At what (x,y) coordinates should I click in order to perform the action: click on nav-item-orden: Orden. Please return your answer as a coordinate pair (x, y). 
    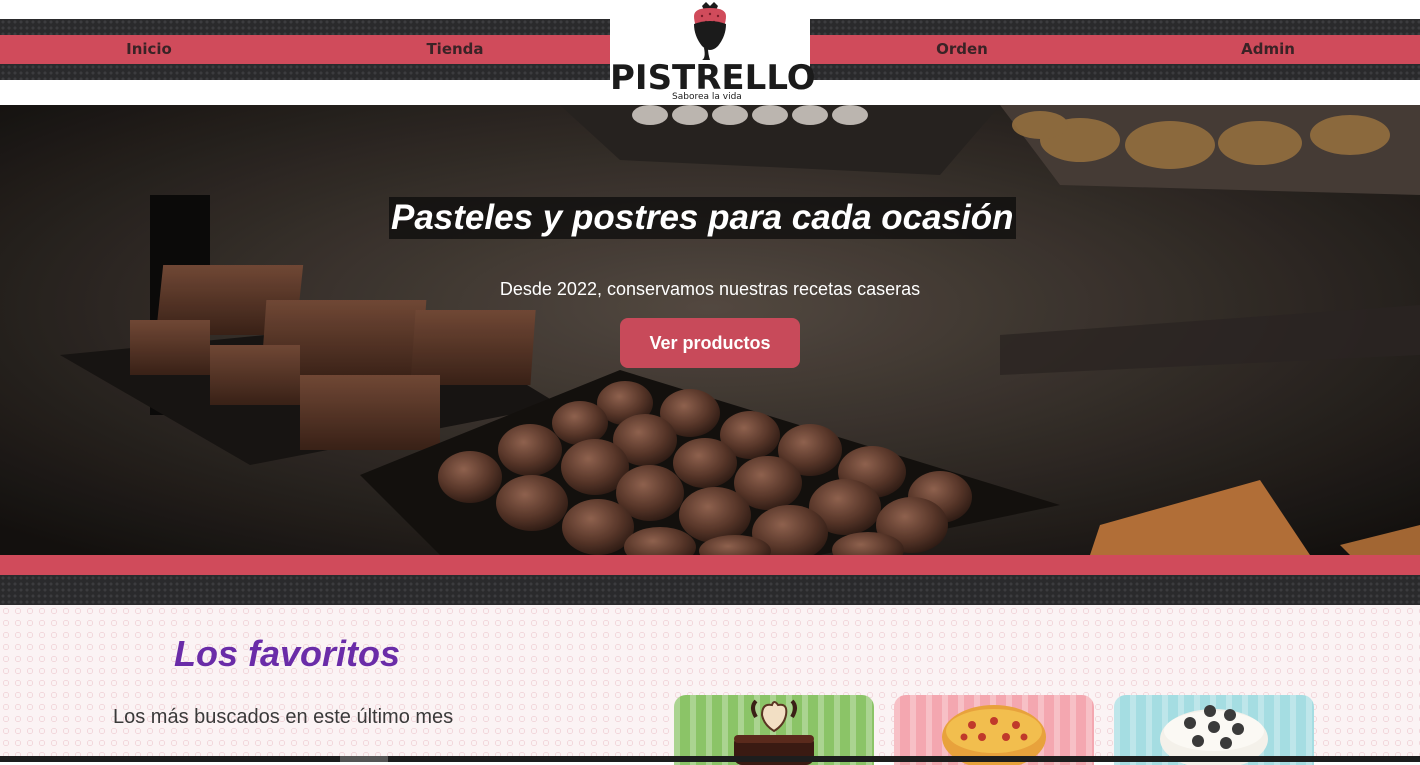
    Looking at the image, I should click on (962, 49).